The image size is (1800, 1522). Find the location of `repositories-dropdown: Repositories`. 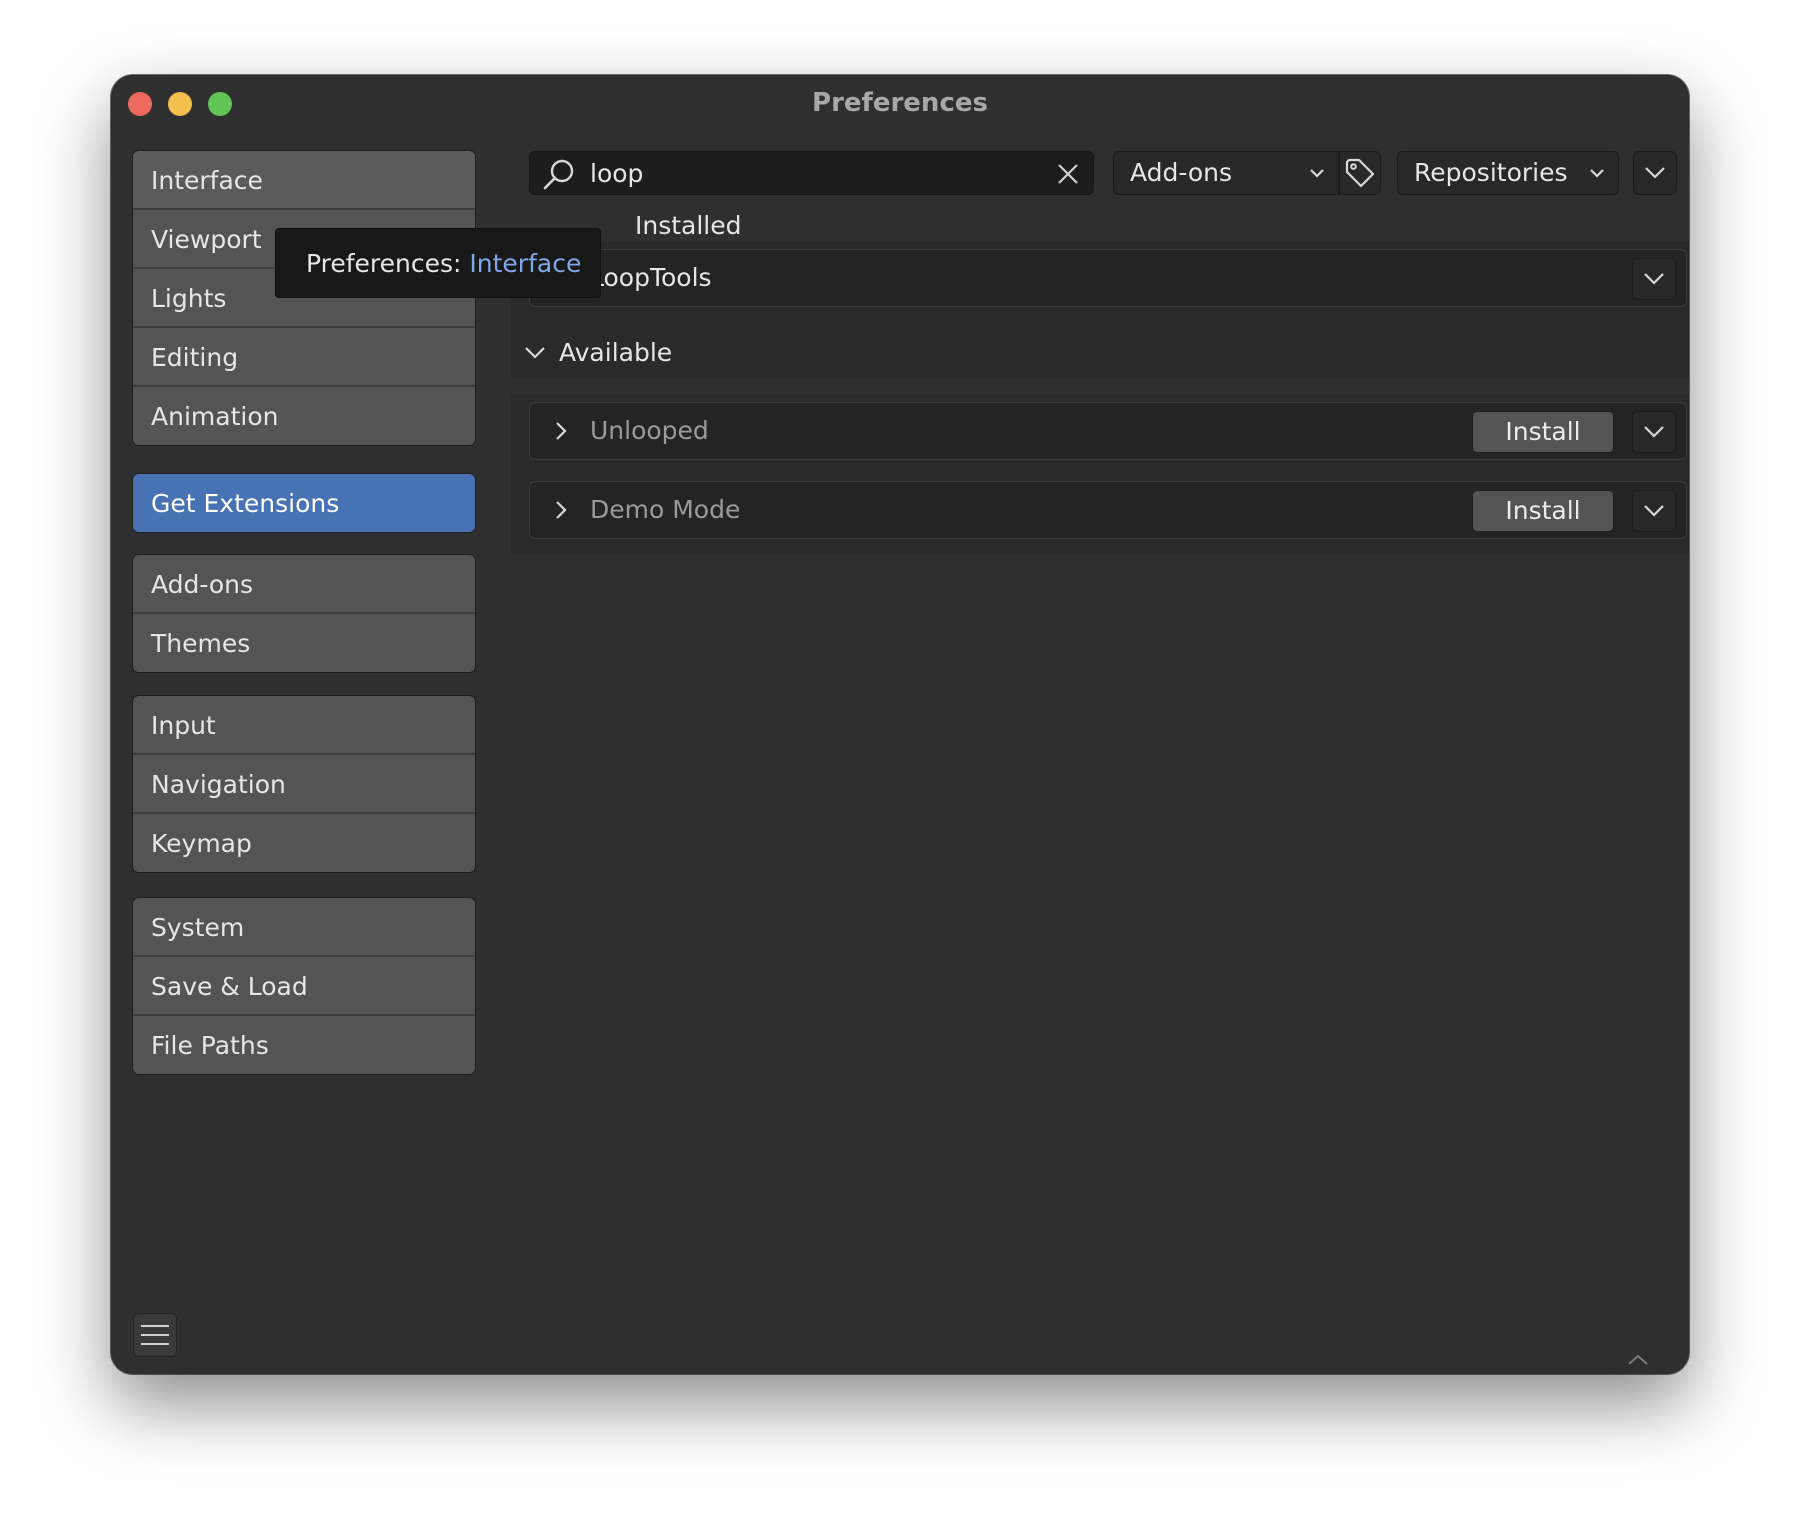

repositories-dropdown: Repositories is located at coordinates (1508, 173).